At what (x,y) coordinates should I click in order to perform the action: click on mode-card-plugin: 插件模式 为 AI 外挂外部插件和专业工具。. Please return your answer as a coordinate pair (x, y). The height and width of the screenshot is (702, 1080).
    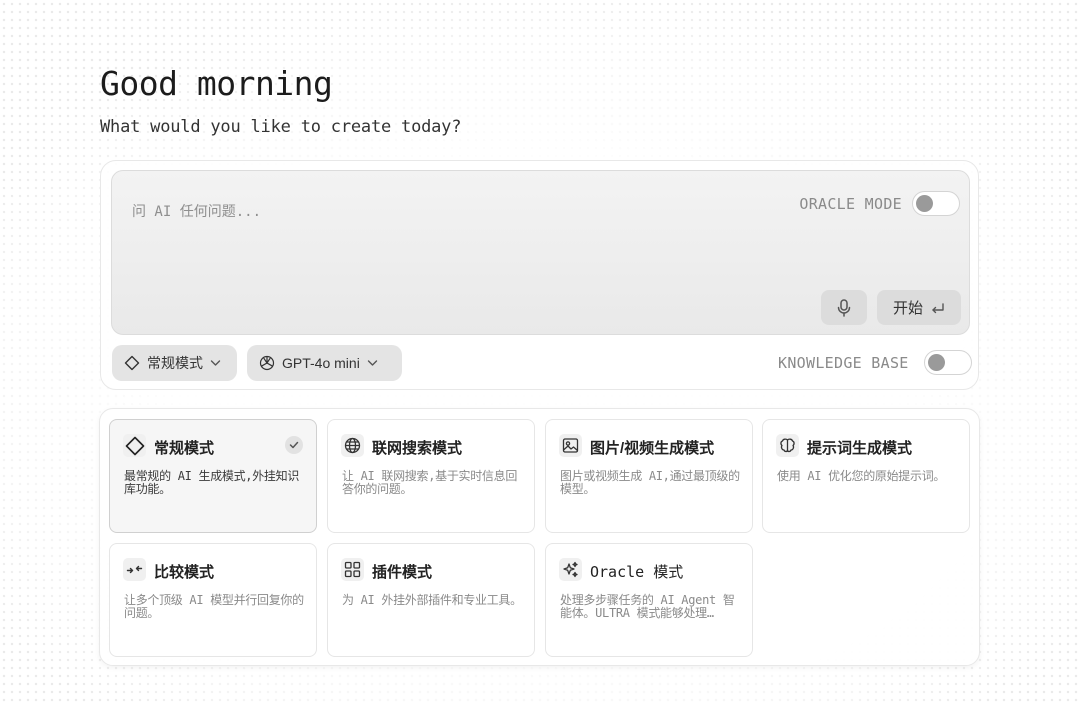
    Looking at the image, I should click on (431, 600).